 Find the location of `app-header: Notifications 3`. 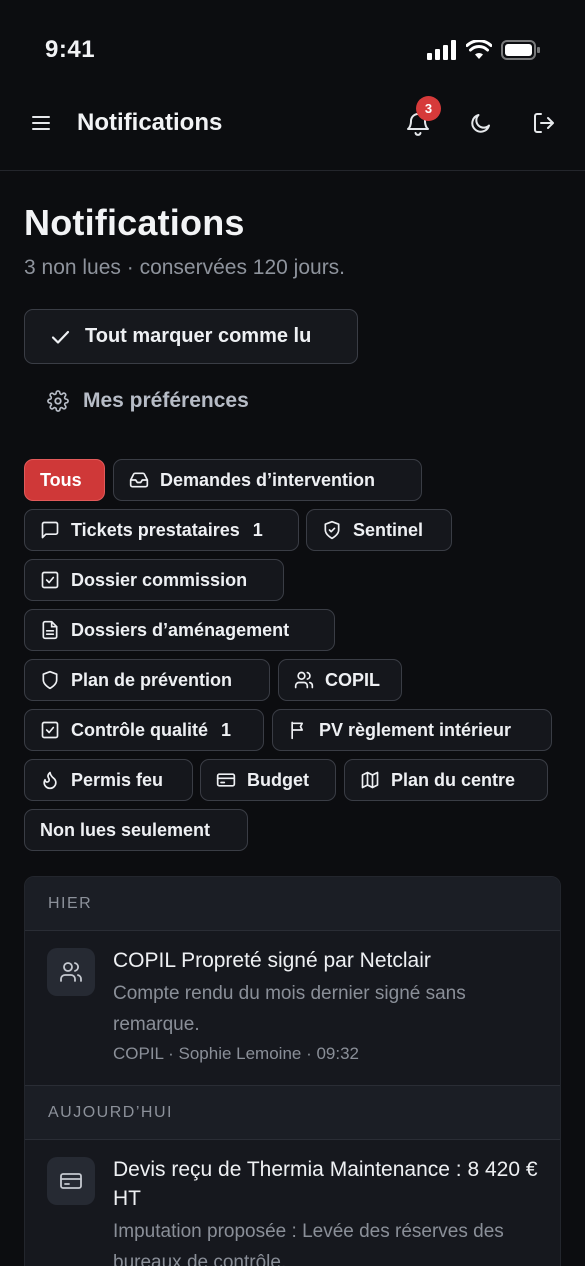

app-header: Notifications 3 is located at coordinates (292, 133).